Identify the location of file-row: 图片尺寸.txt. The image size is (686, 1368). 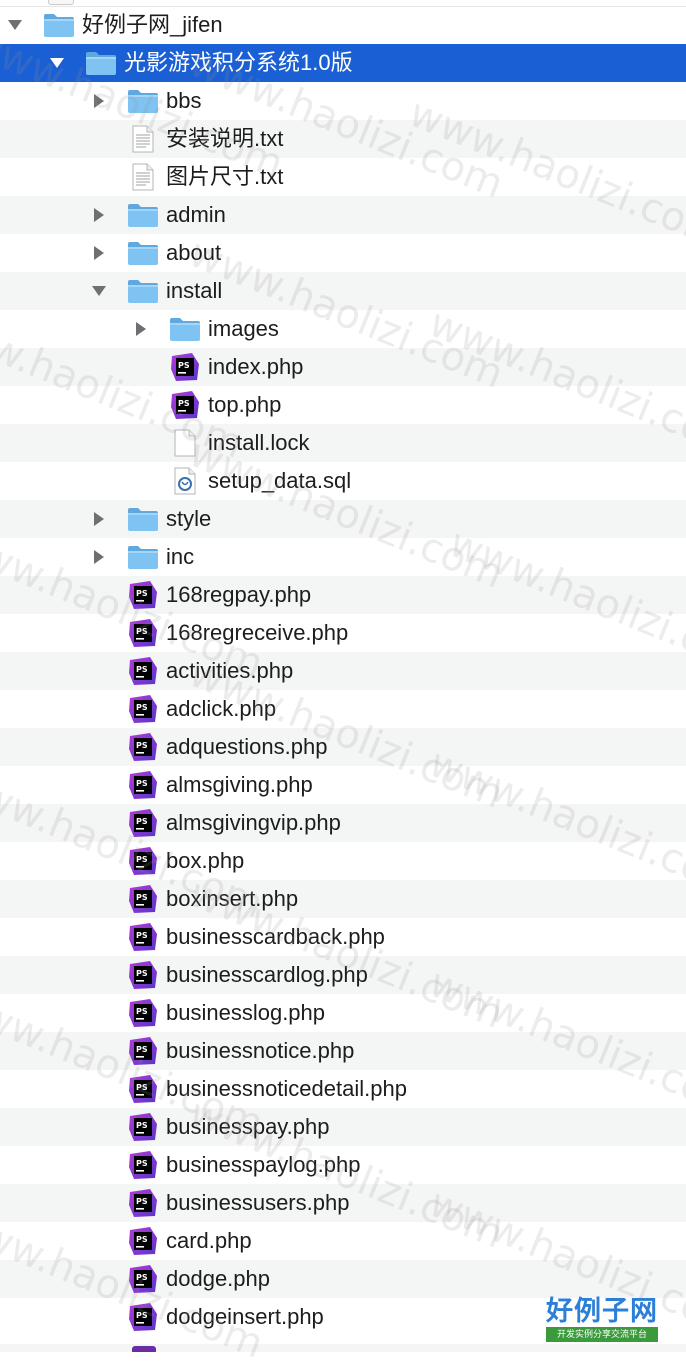
(343, 177).